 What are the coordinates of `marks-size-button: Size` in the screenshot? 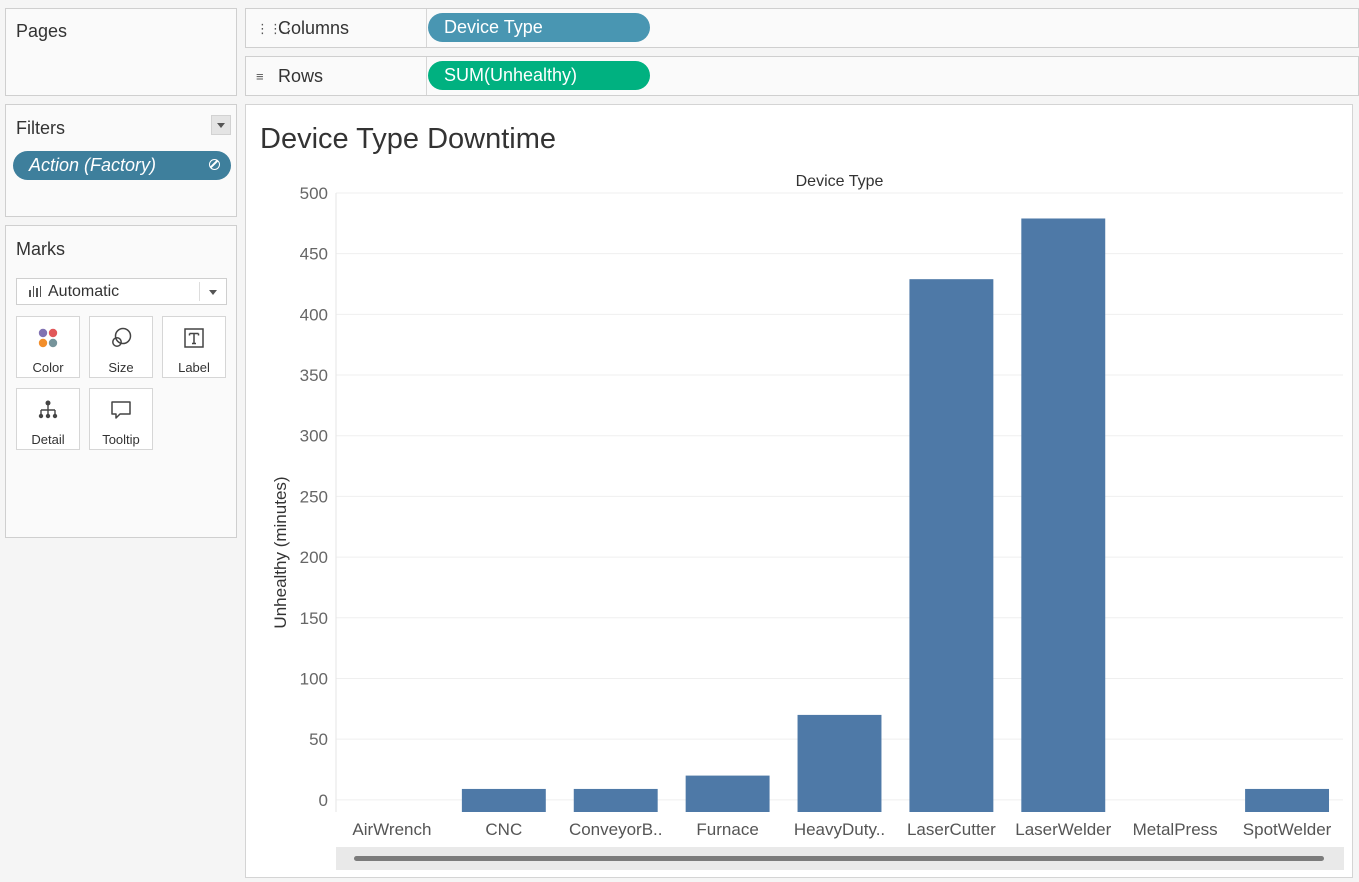 It's located at (121, 347).